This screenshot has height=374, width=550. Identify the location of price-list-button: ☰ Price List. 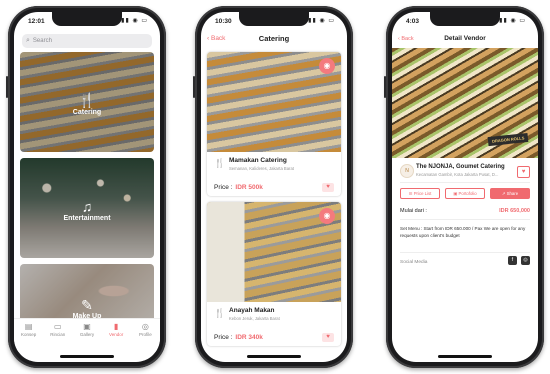
(420, 193).